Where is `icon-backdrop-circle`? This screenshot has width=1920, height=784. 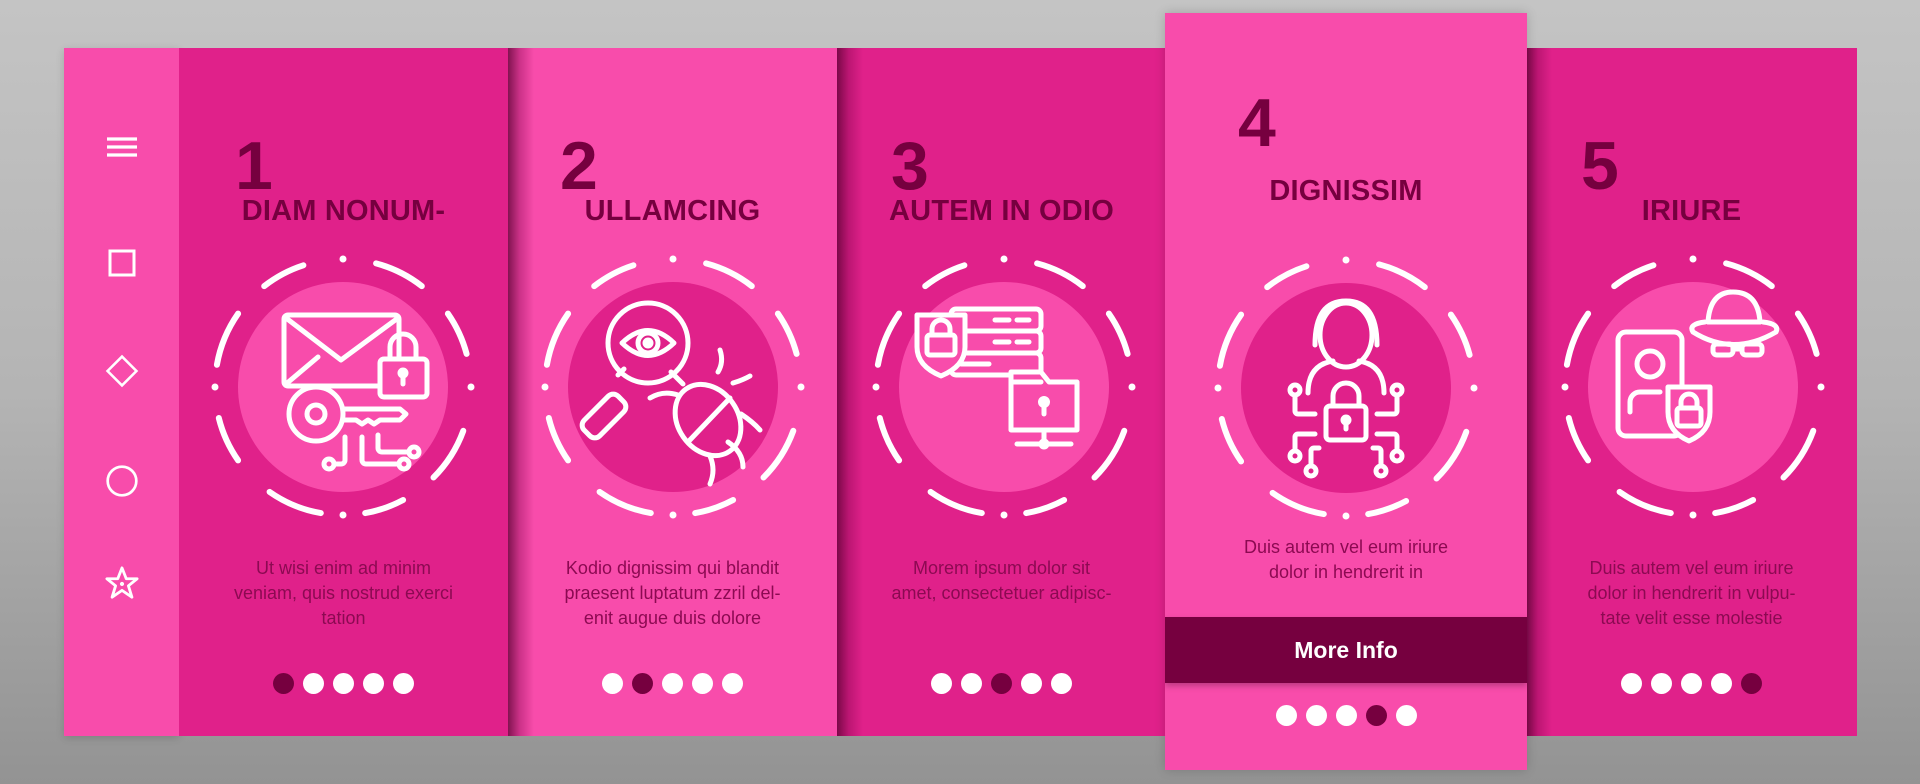
icon-backdrop-circle is located at coordinates (1346, 388).